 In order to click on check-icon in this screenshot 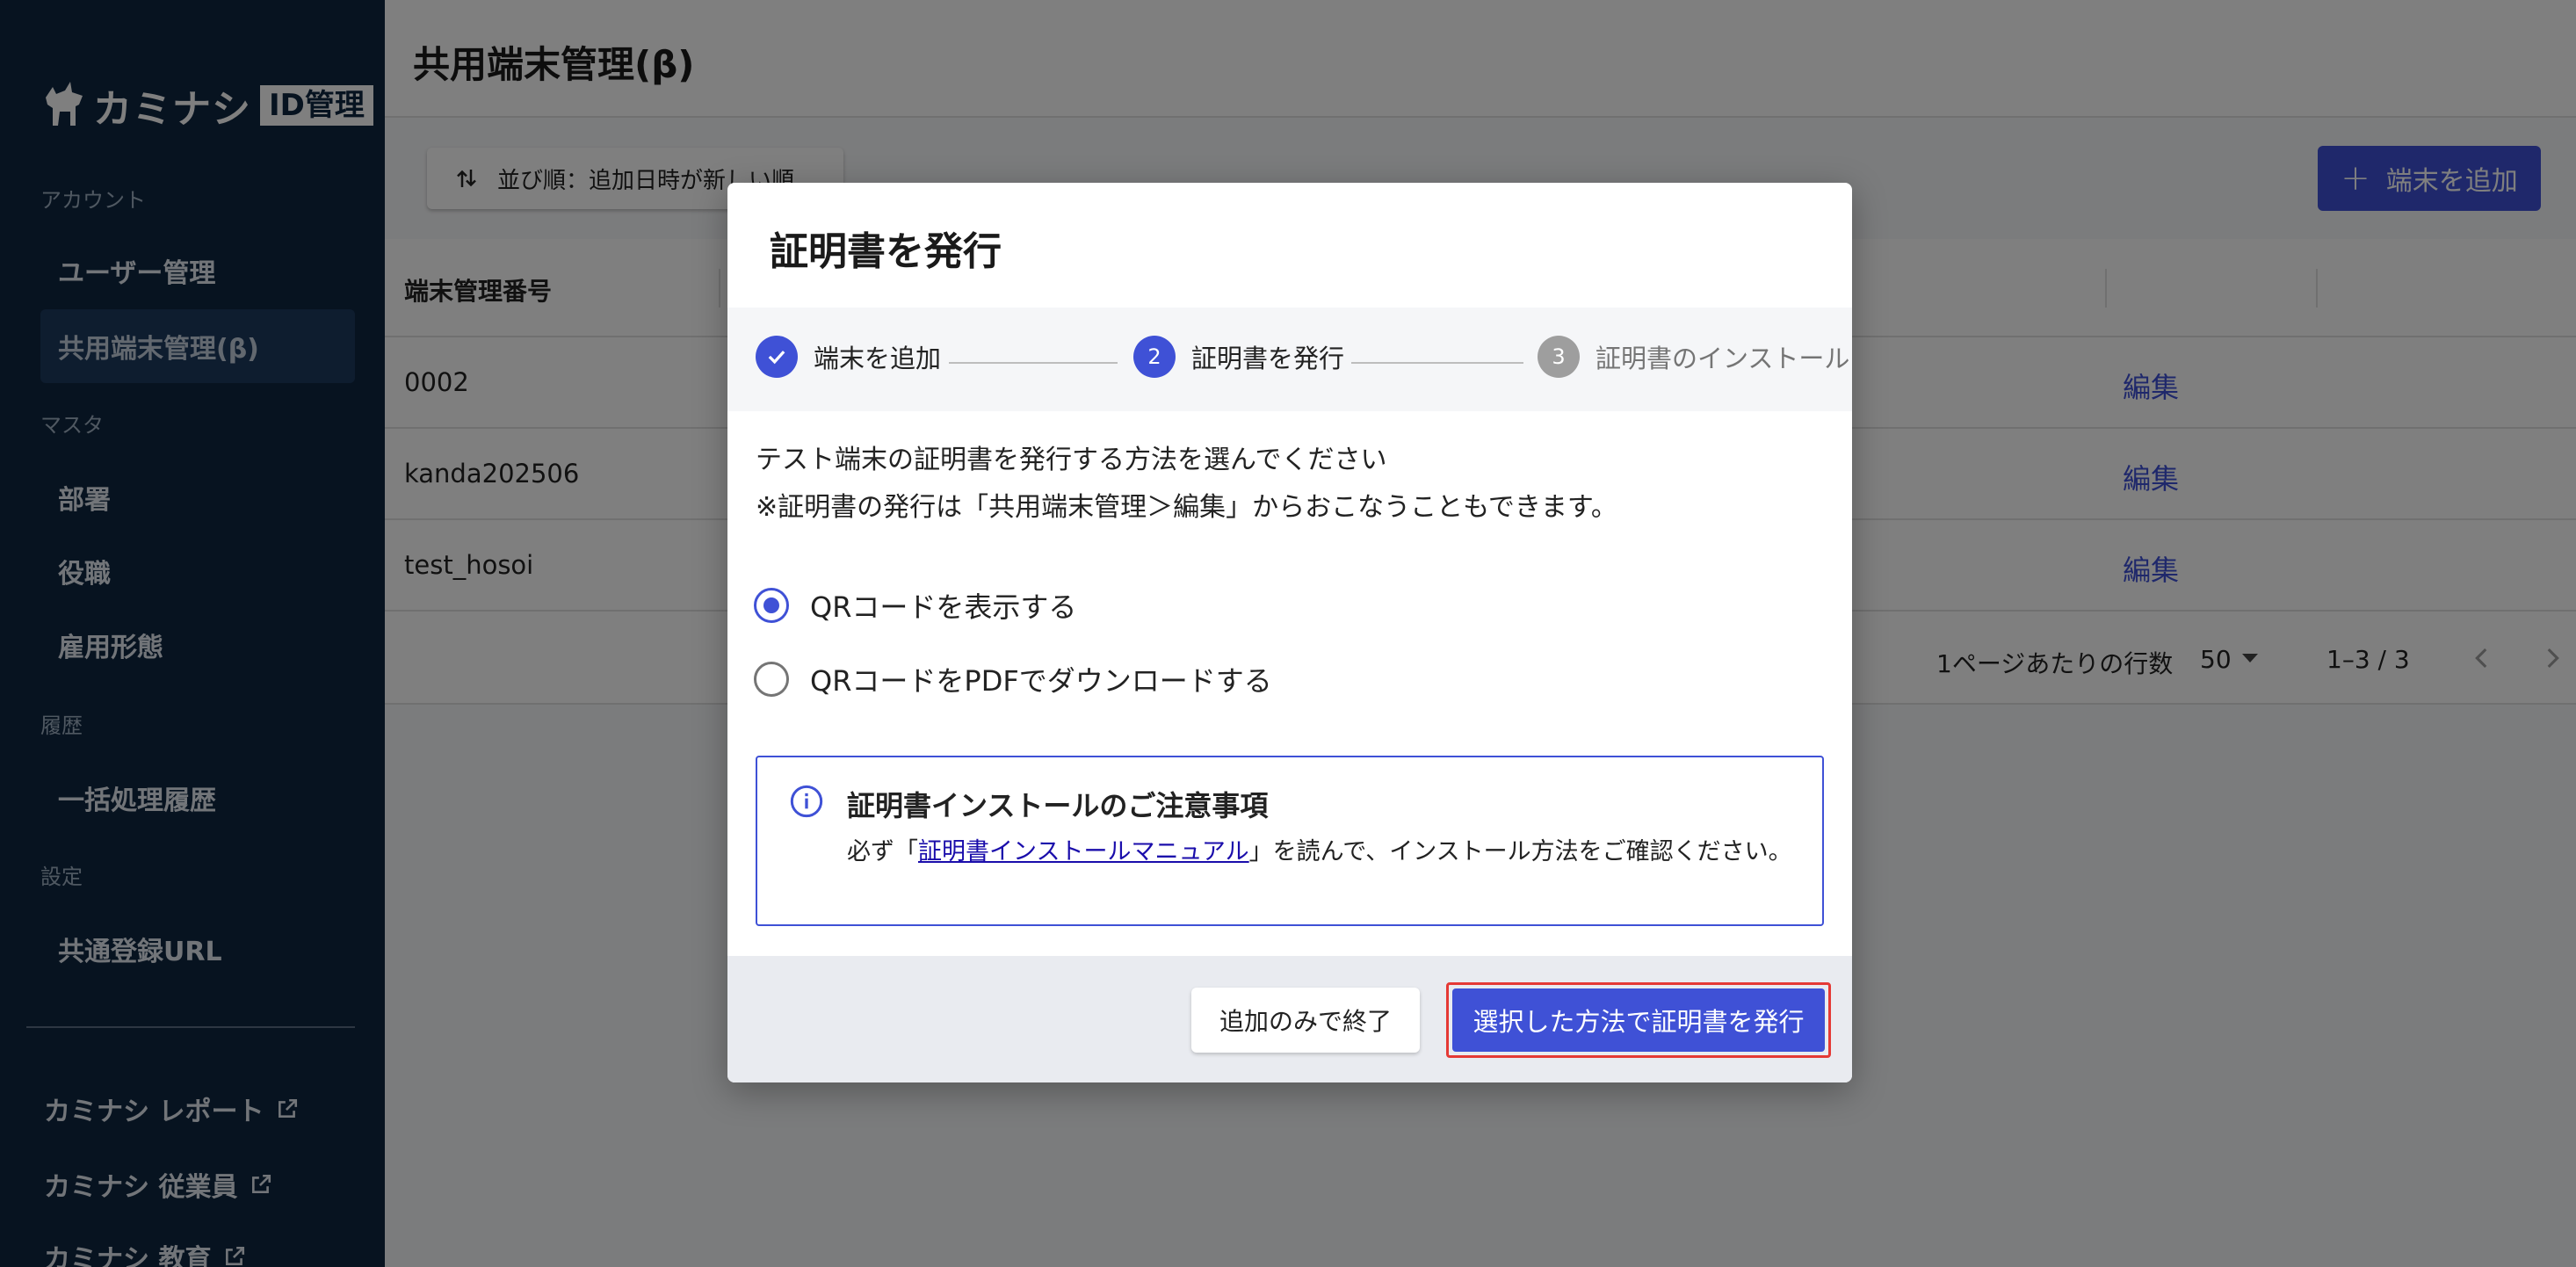, I will do `click(777, 357)`.